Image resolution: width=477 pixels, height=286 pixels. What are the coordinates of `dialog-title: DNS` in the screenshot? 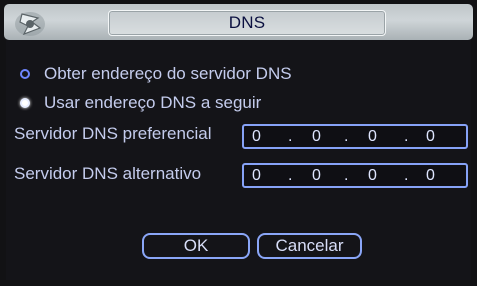 It's located at (247, 22).